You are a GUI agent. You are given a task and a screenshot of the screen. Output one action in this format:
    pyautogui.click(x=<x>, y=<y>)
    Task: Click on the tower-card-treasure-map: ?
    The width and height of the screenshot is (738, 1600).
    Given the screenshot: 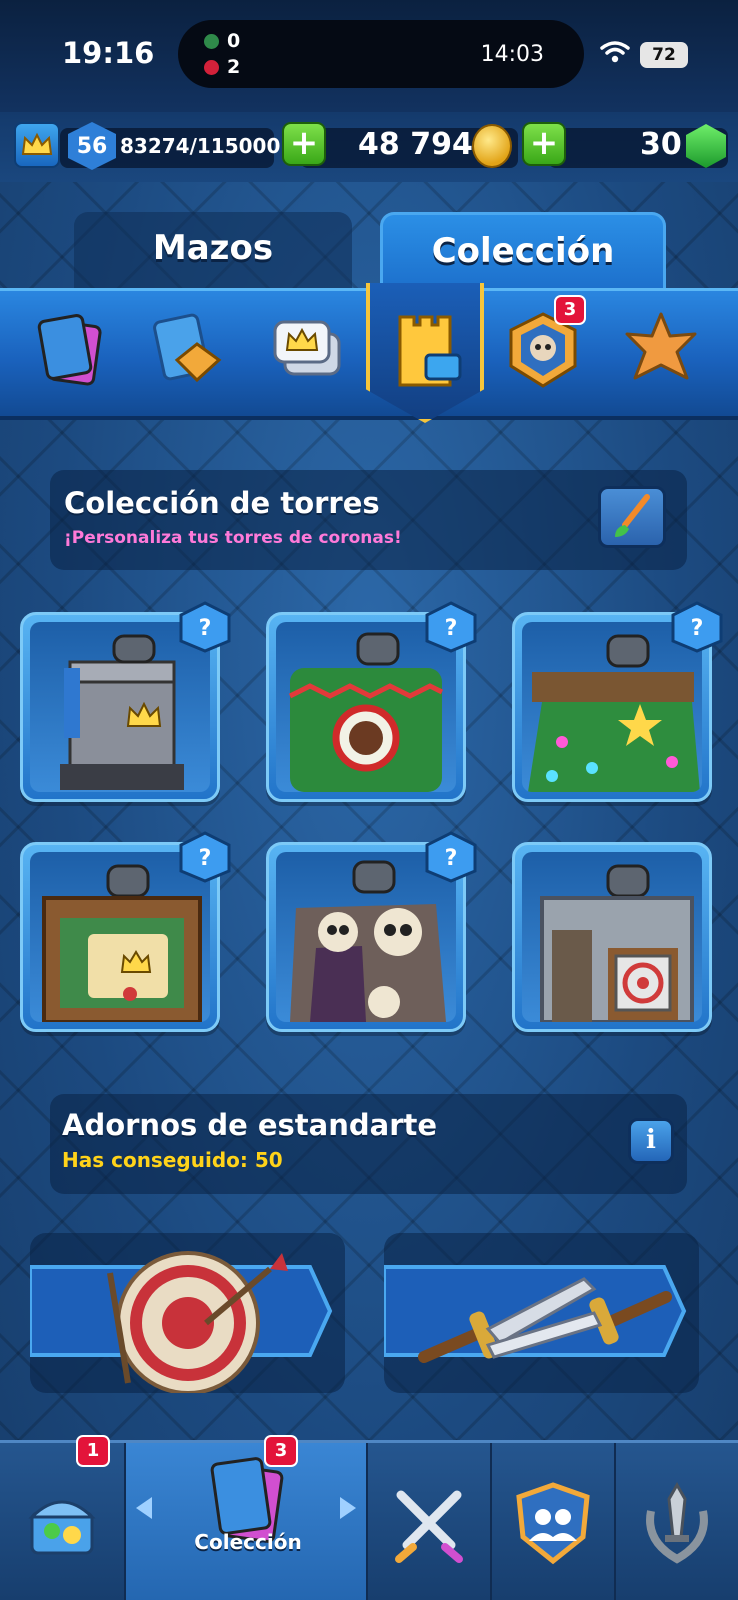 What is the action you would take?
    pyautogui.click(x=125, y=931)
    